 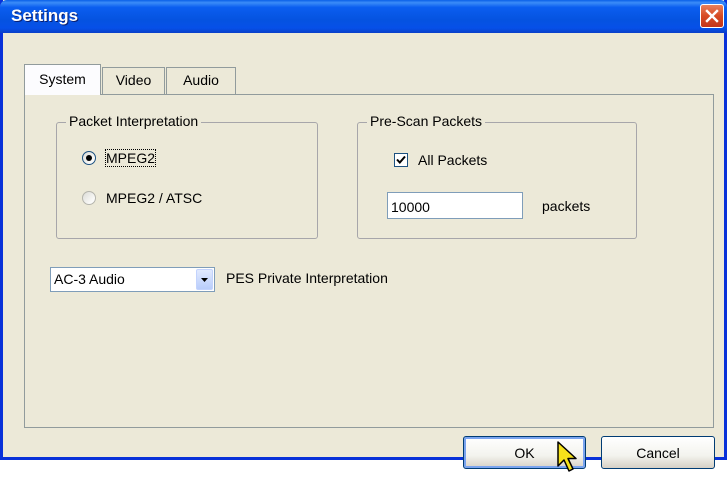 What do you see at coordinates (134, 121) in the screenshot?
I see `packet-interpretation-label: Packet Interpretation` at bounding box center [134, 121].